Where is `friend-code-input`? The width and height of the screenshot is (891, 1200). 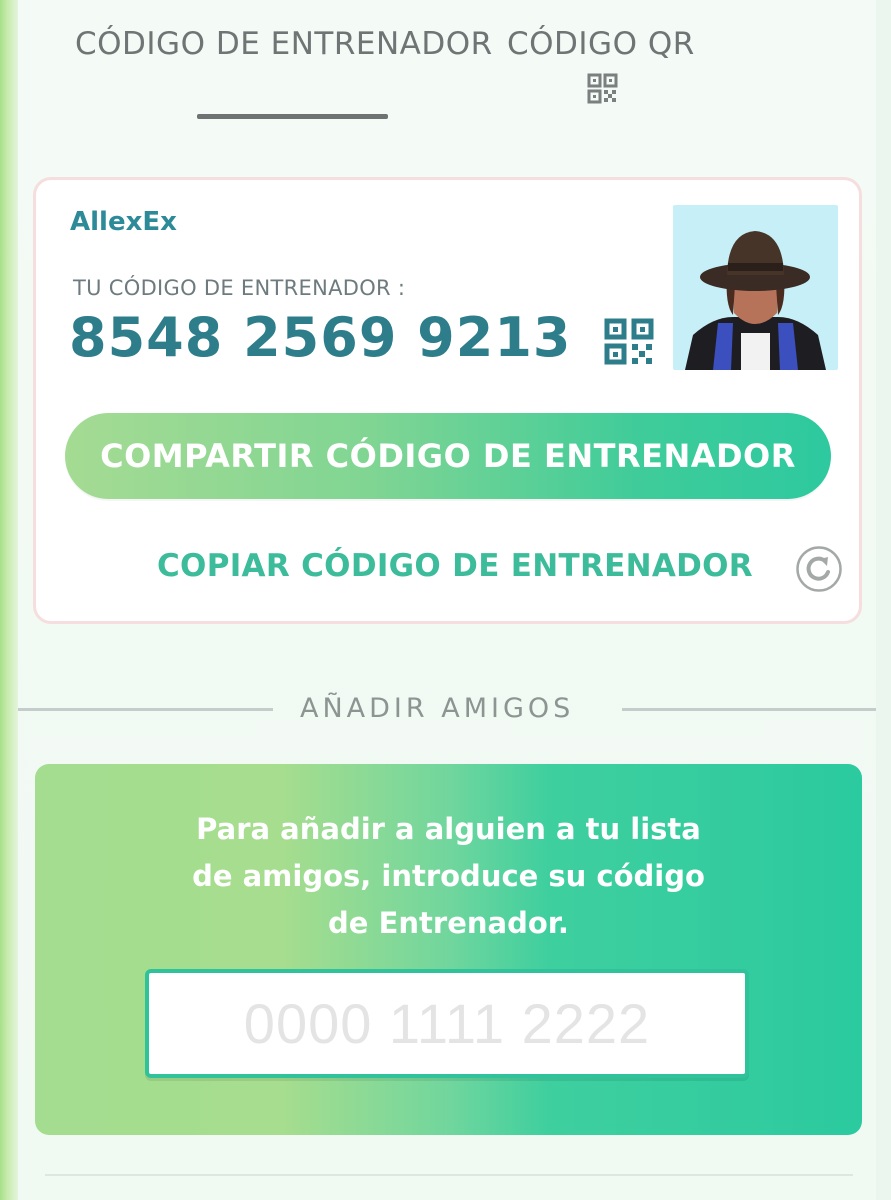
friend-code-input is located at coordinates (447, 1023).